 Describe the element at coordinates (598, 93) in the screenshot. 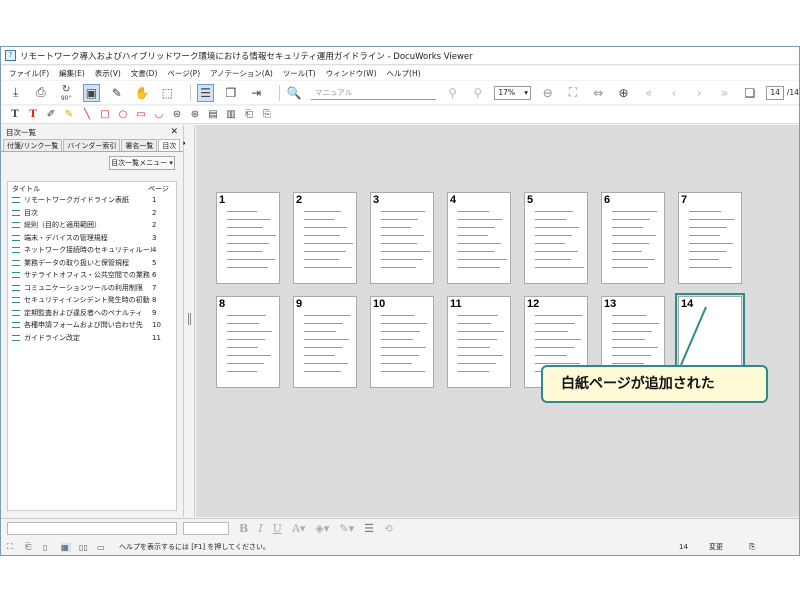

I see `fit-width-icon: ⇔` at that location.